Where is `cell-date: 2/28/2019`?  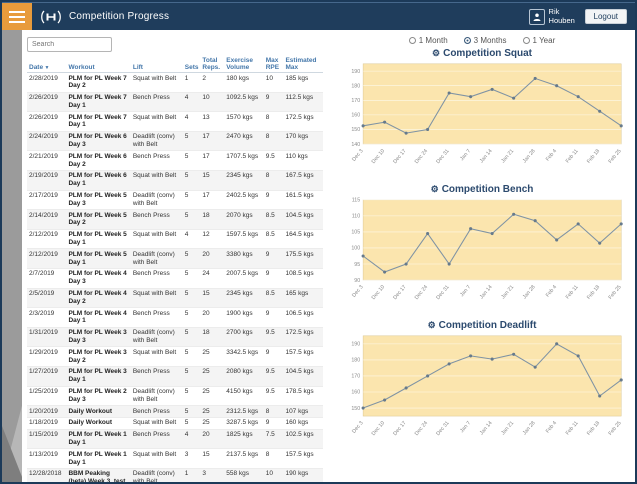 cell-date: 2/28/2019 is located at coordinates (43, 78).